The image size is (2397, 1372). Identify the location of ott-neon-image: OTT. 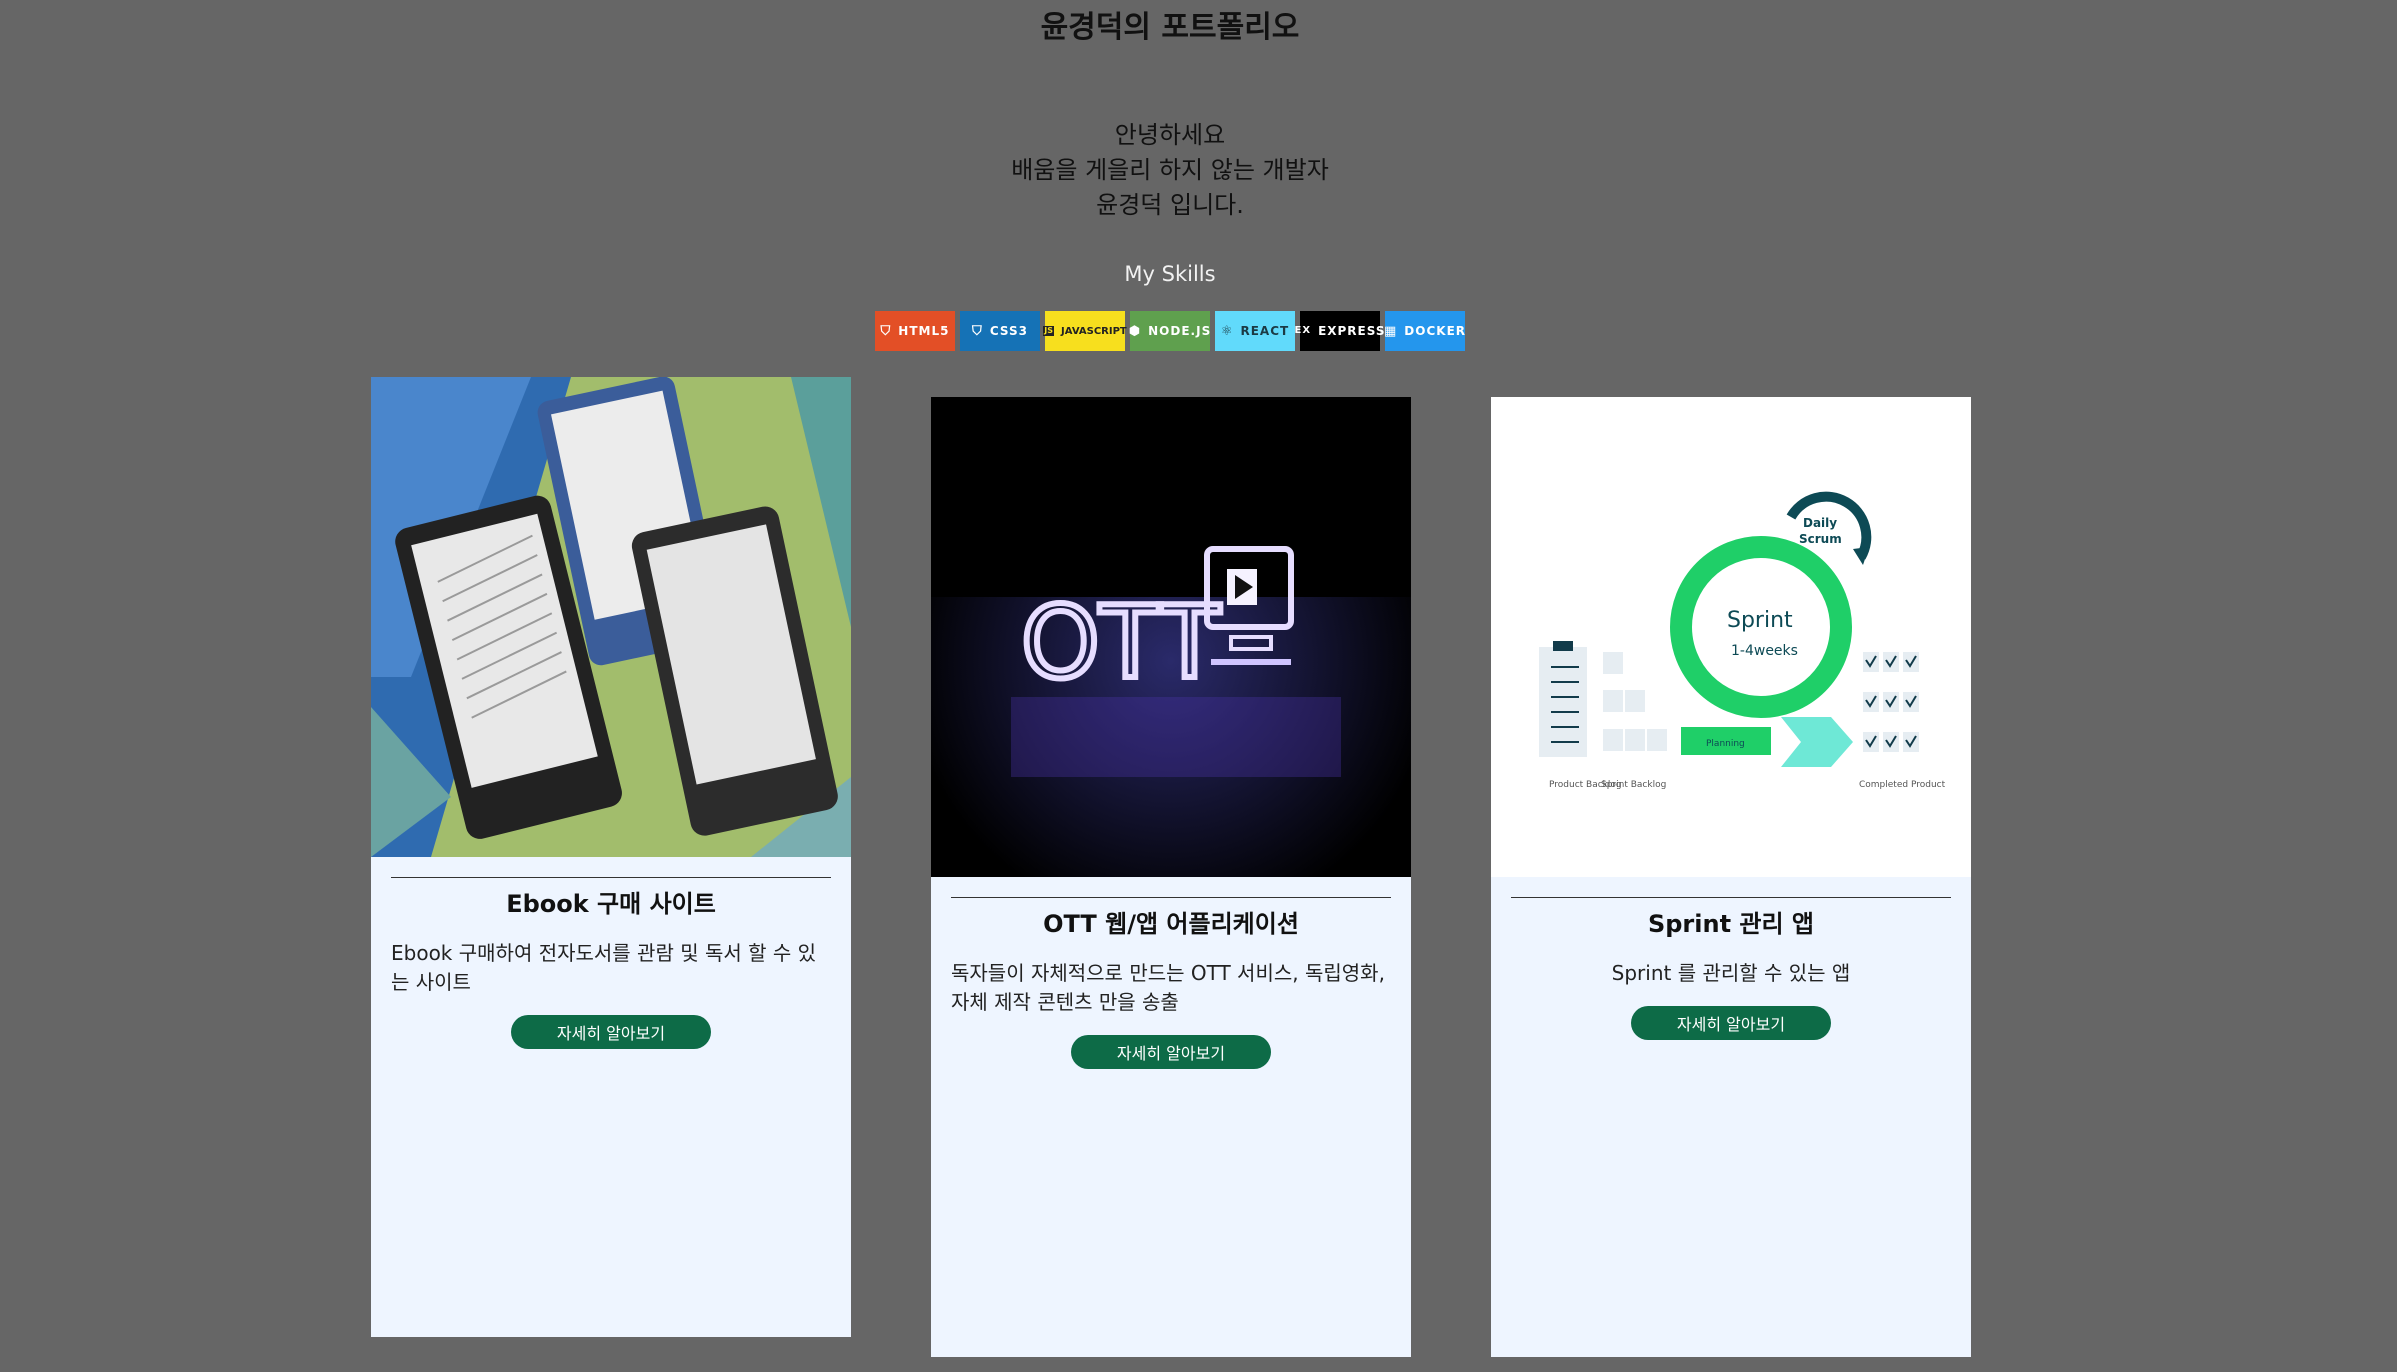
(1171, 637).